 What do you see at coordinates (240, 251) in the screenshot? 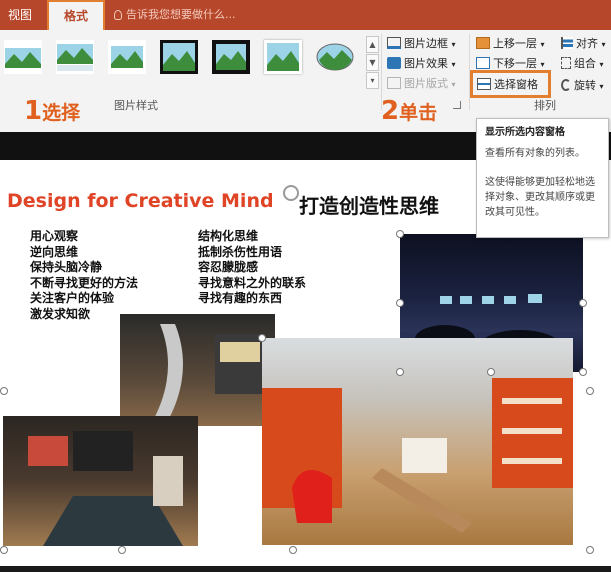
I see `list-item: 抵制杀伤性用语` at bounding box center [240, 251].